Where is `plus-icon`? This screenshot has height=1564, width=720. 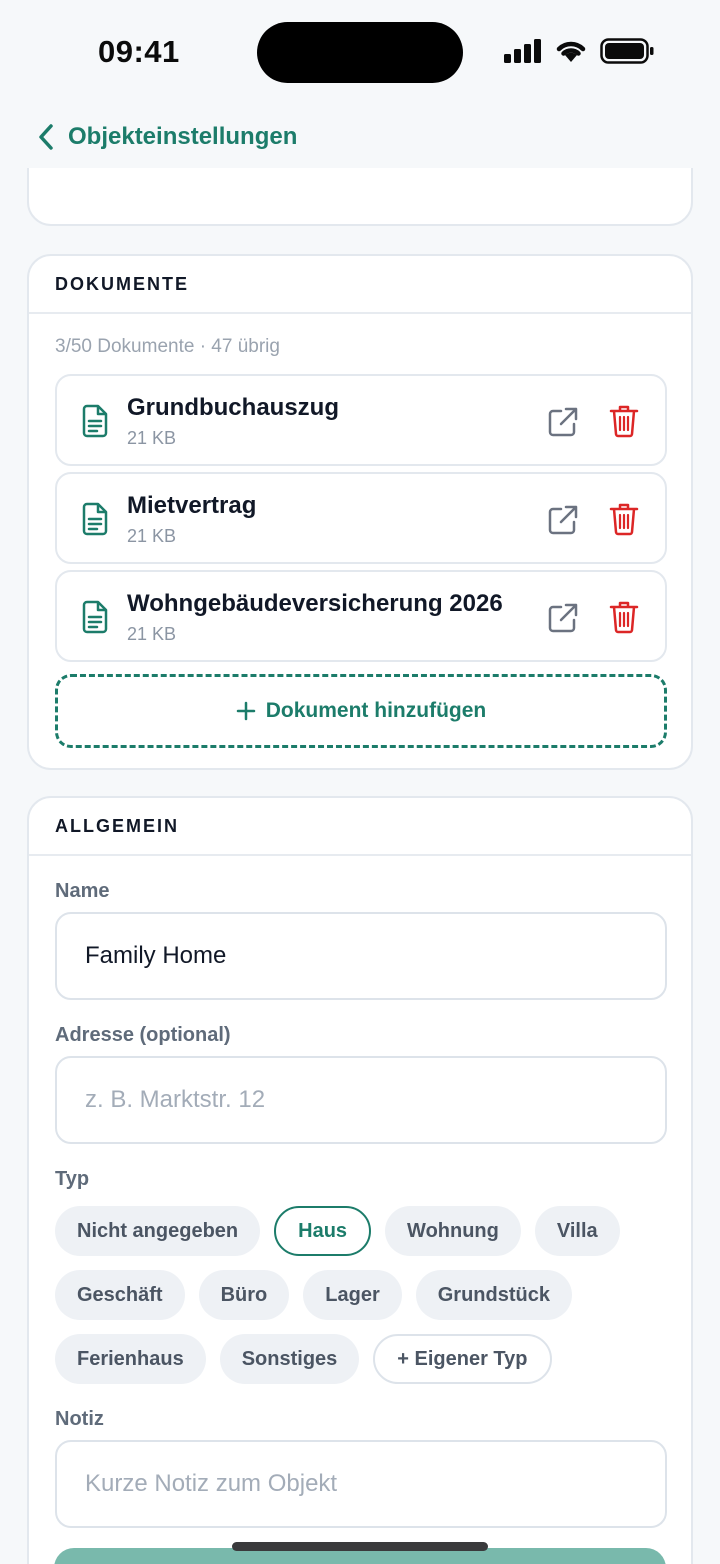
plus-icon is located at coordinates (245, 711).